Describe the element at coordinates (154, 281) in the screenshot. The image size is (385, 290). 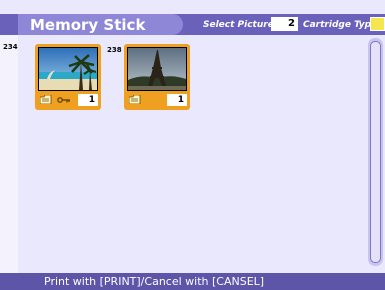
I see `footer-instructions: Print with [PRINT]/Cancel with [CANSEL]` at that location.